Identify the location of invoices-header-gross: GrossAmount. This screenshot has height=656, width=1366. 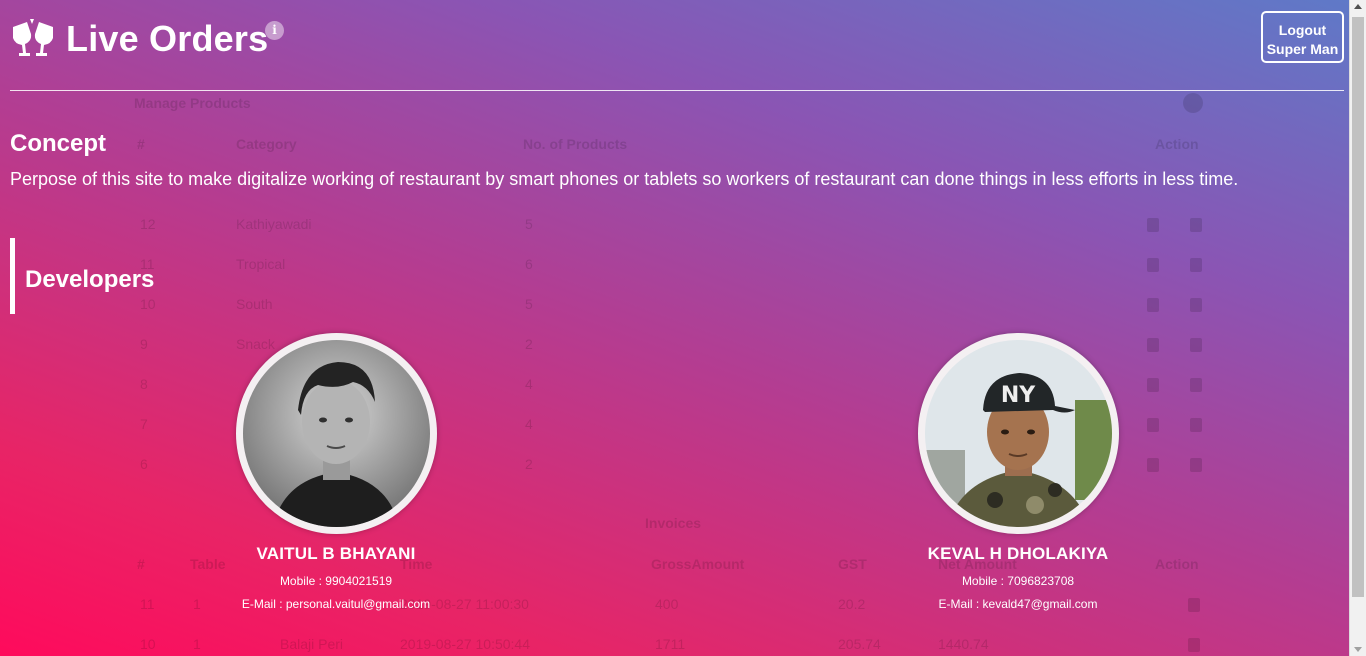
(698, 564).